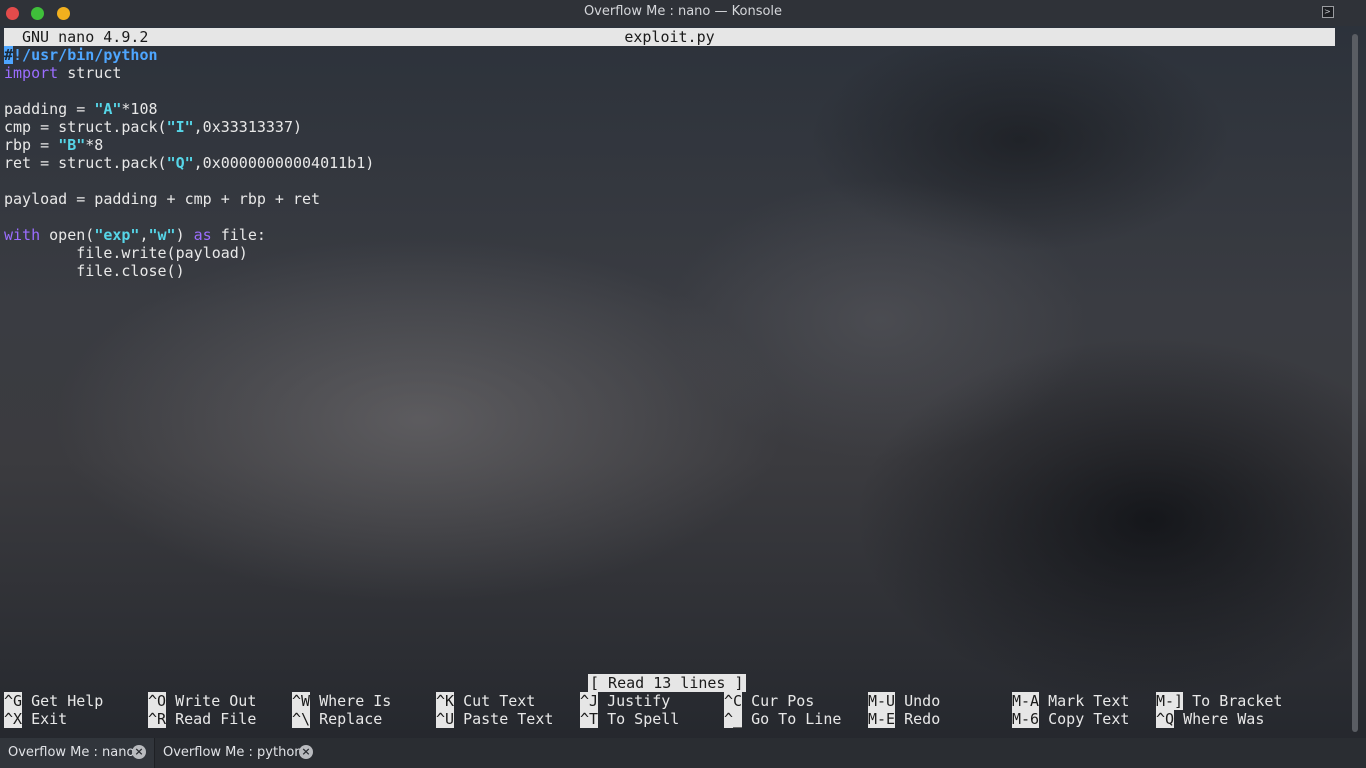 This screenshot has width=1366, height=768. What do you see at coordinates (211, 701) in the screenshot?
I see `shortcut-label: Write Out` at bounding box center [211, 701].